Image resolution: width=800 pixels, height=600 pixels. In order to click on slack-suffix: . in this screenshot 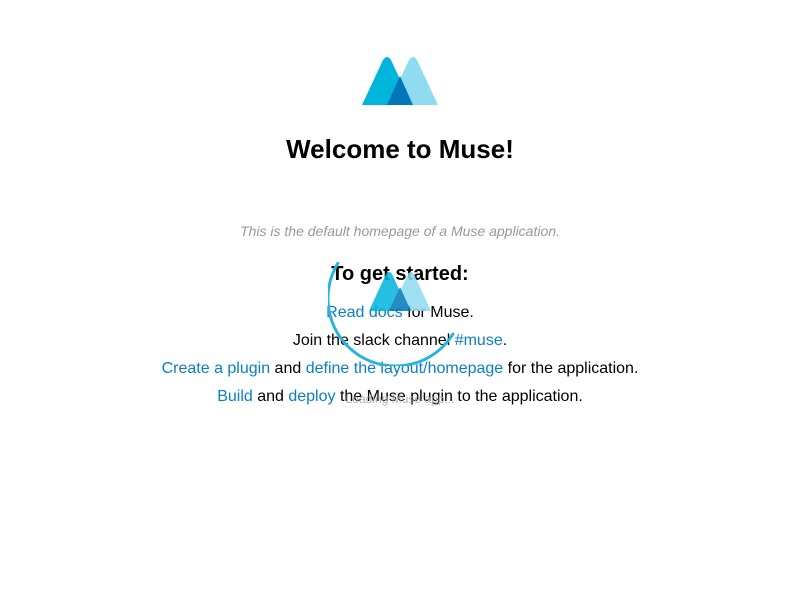, I will do `click(505, 340)`.